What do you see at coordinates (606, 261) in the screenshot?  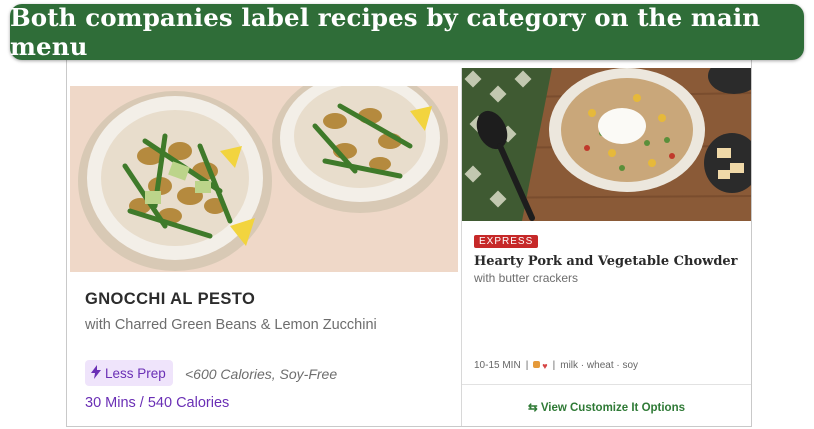 I see `recipe-title: Hearty Pork and Vegetable Chowder` at bounding box center [606, 261].